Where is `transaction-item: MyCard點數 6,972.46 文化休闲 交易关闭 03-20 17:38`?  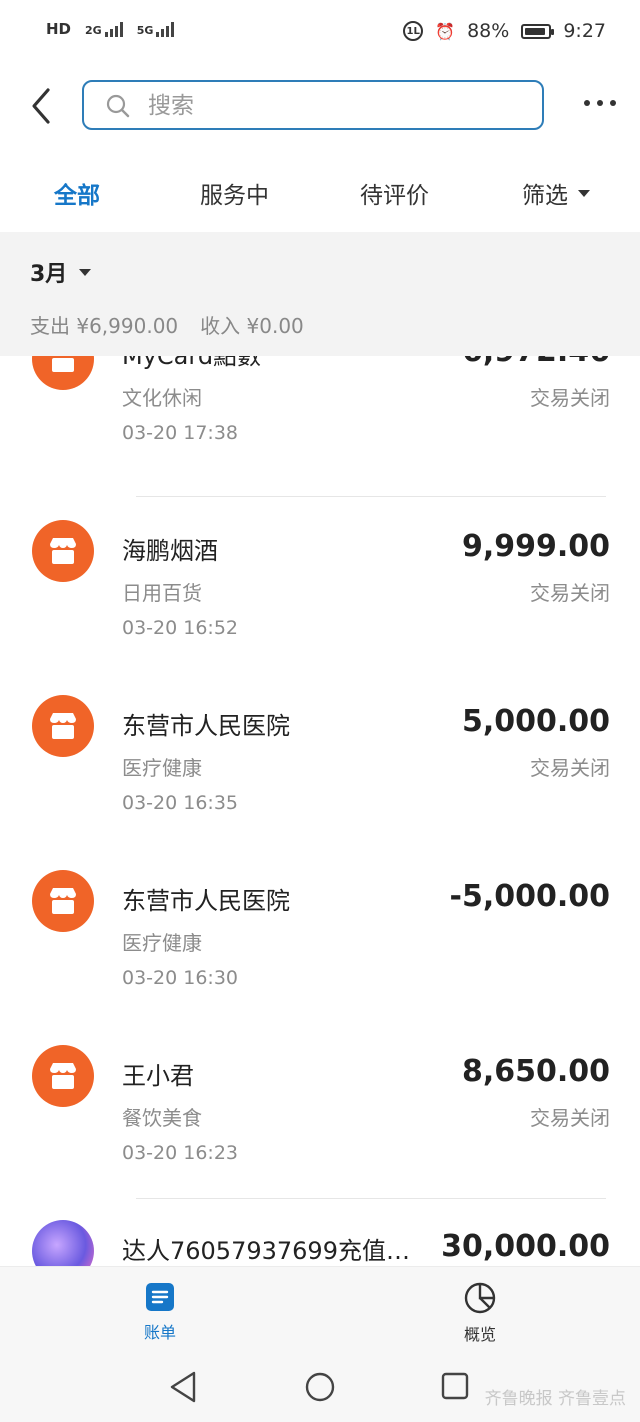 transaction-item: MyCard點數 6,972.46 文化休闲 交易关闭 03-20 17:38 is located at coordinates (320, 433).